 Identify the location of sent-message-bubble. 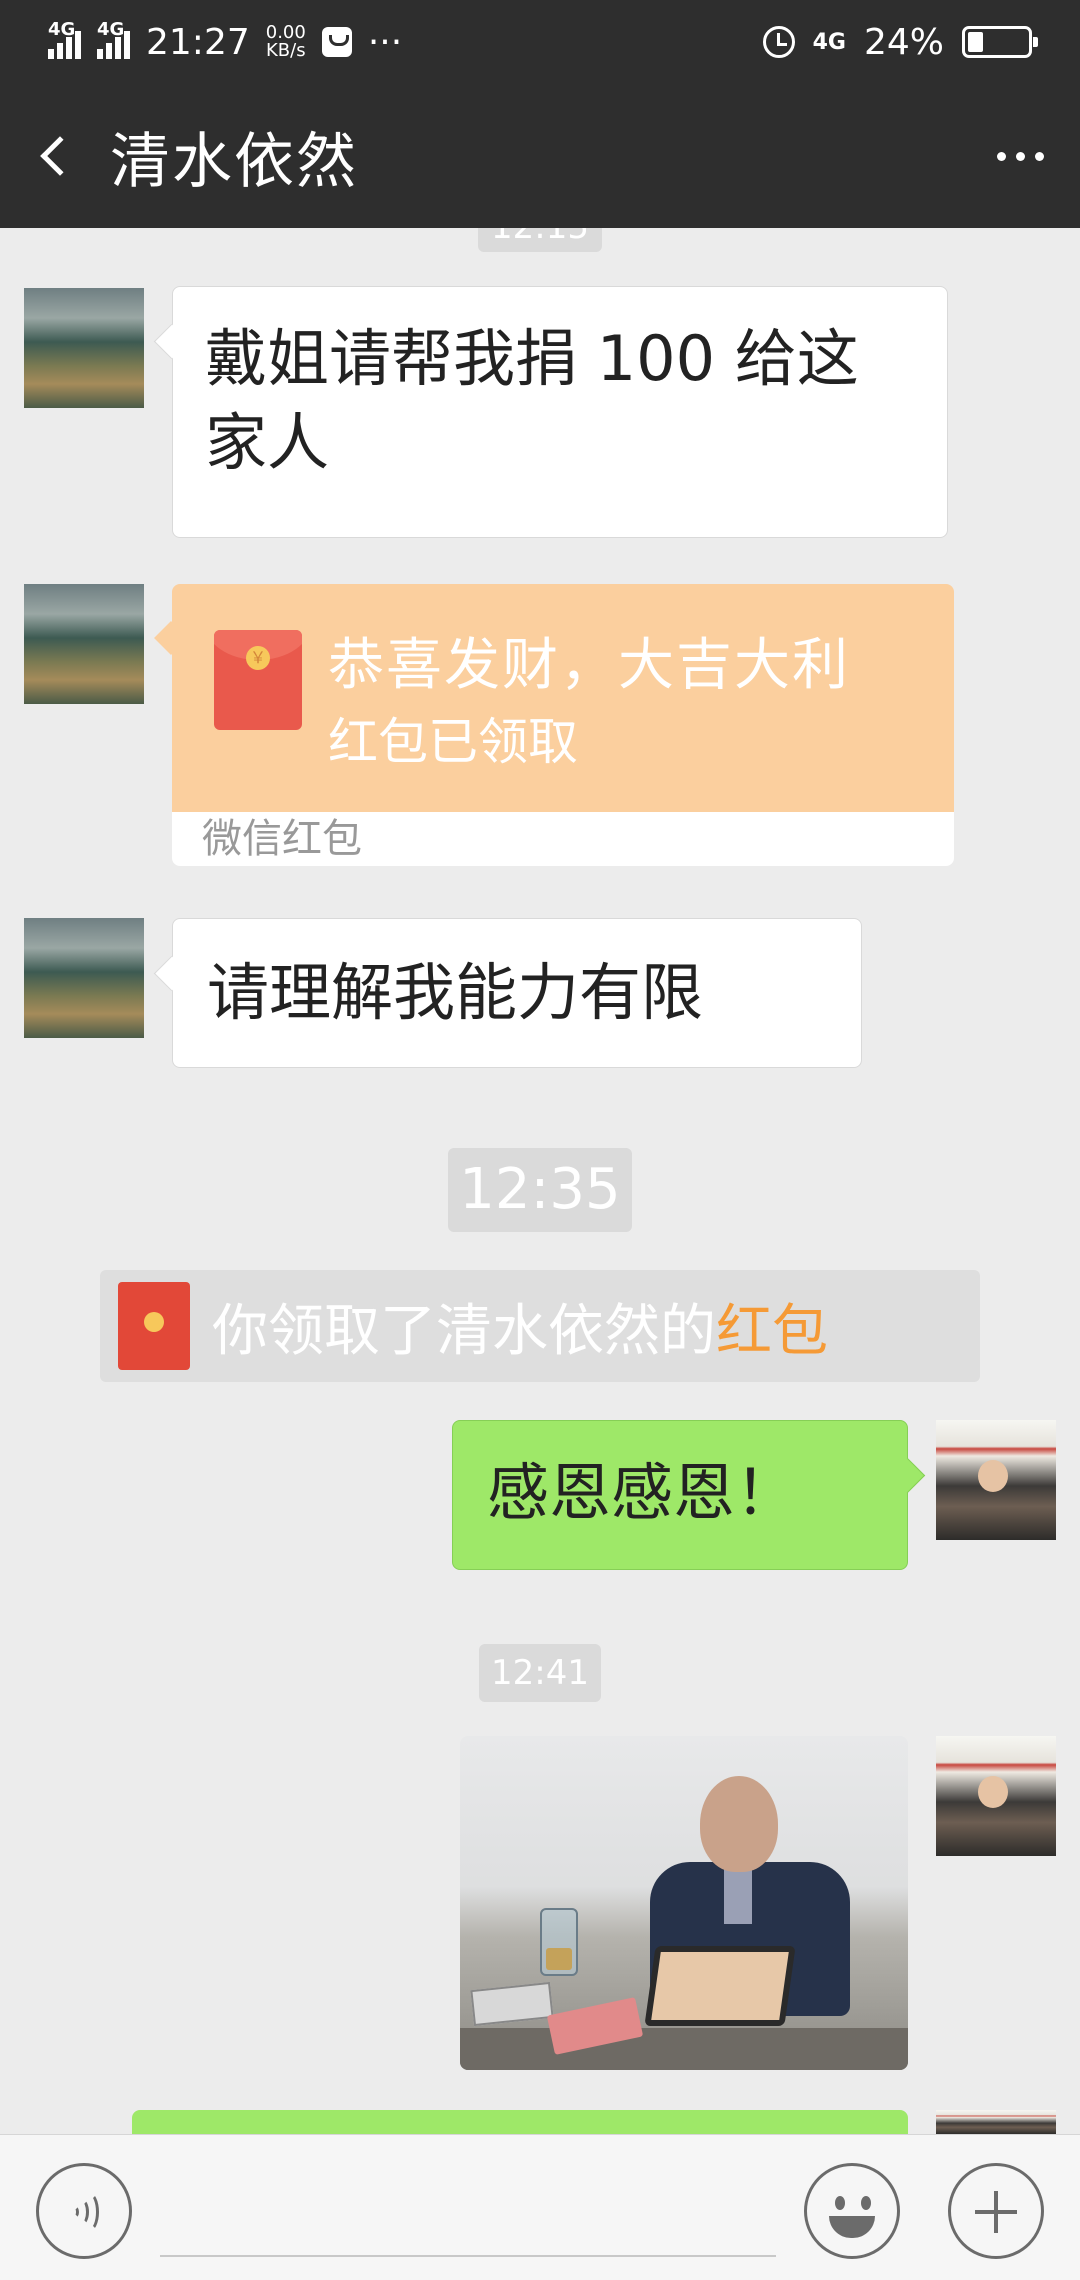
(520, 2122).